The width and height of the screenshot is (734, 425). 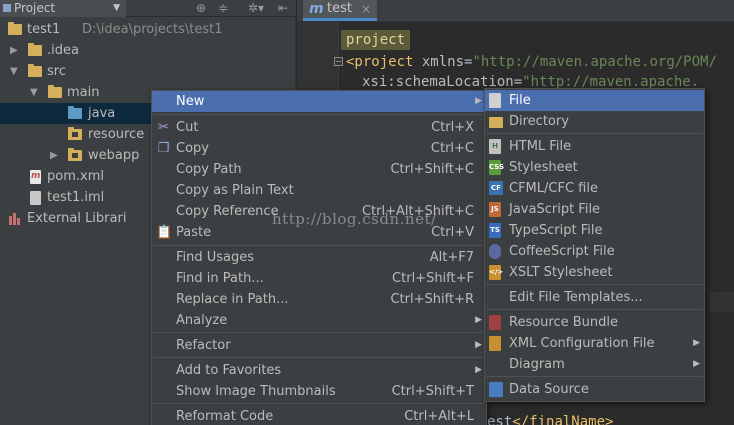 I want to click on web-folder-icon, so click(x=75, y=154).